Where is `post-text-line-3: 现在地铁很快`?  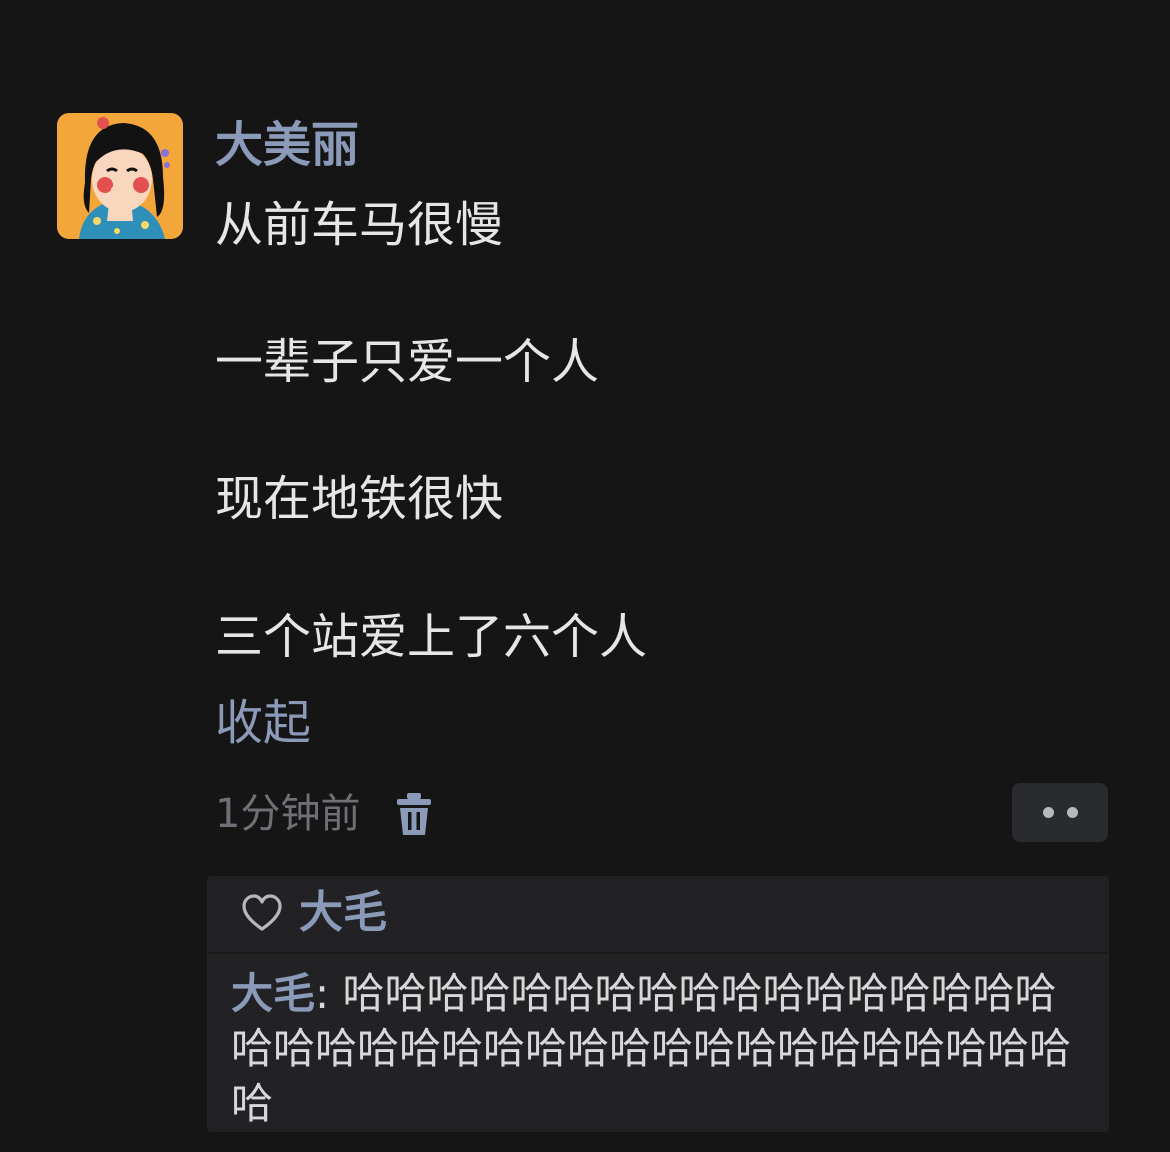 post-text-line-3: 现在地铁很快 is located at coordinates (359, 499).